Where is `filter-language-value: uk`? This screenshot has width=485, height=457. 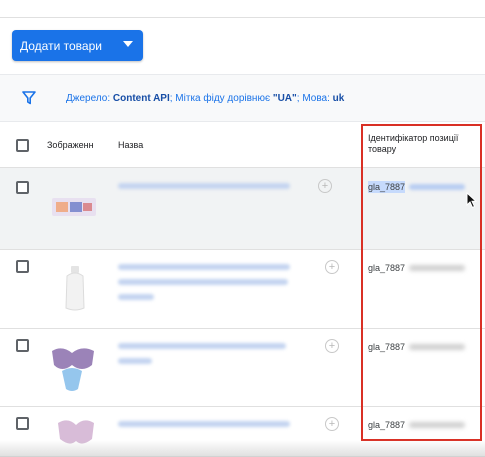 filter-language-value: uk is located at coordinates (338, 98).